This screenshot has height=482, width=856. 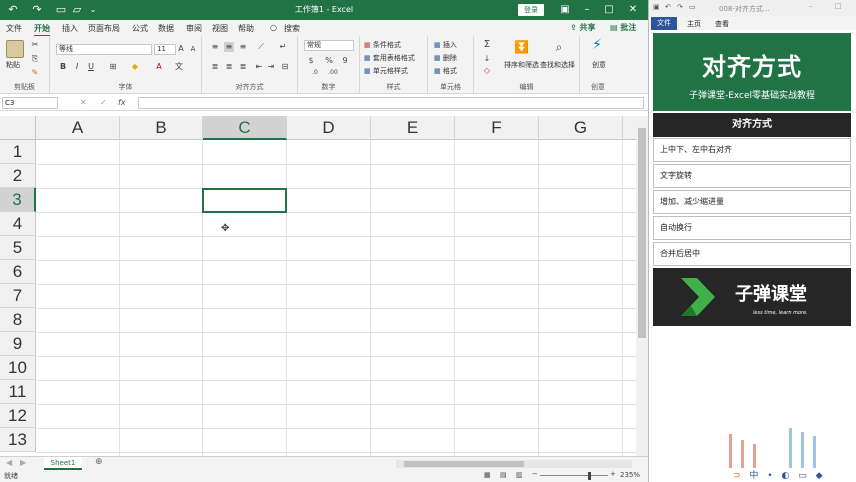 What do you see at coordinates (333, 73) in the screenshot?
I see `decrease-decimal-icon: .00` at bounding box center [333, 73].